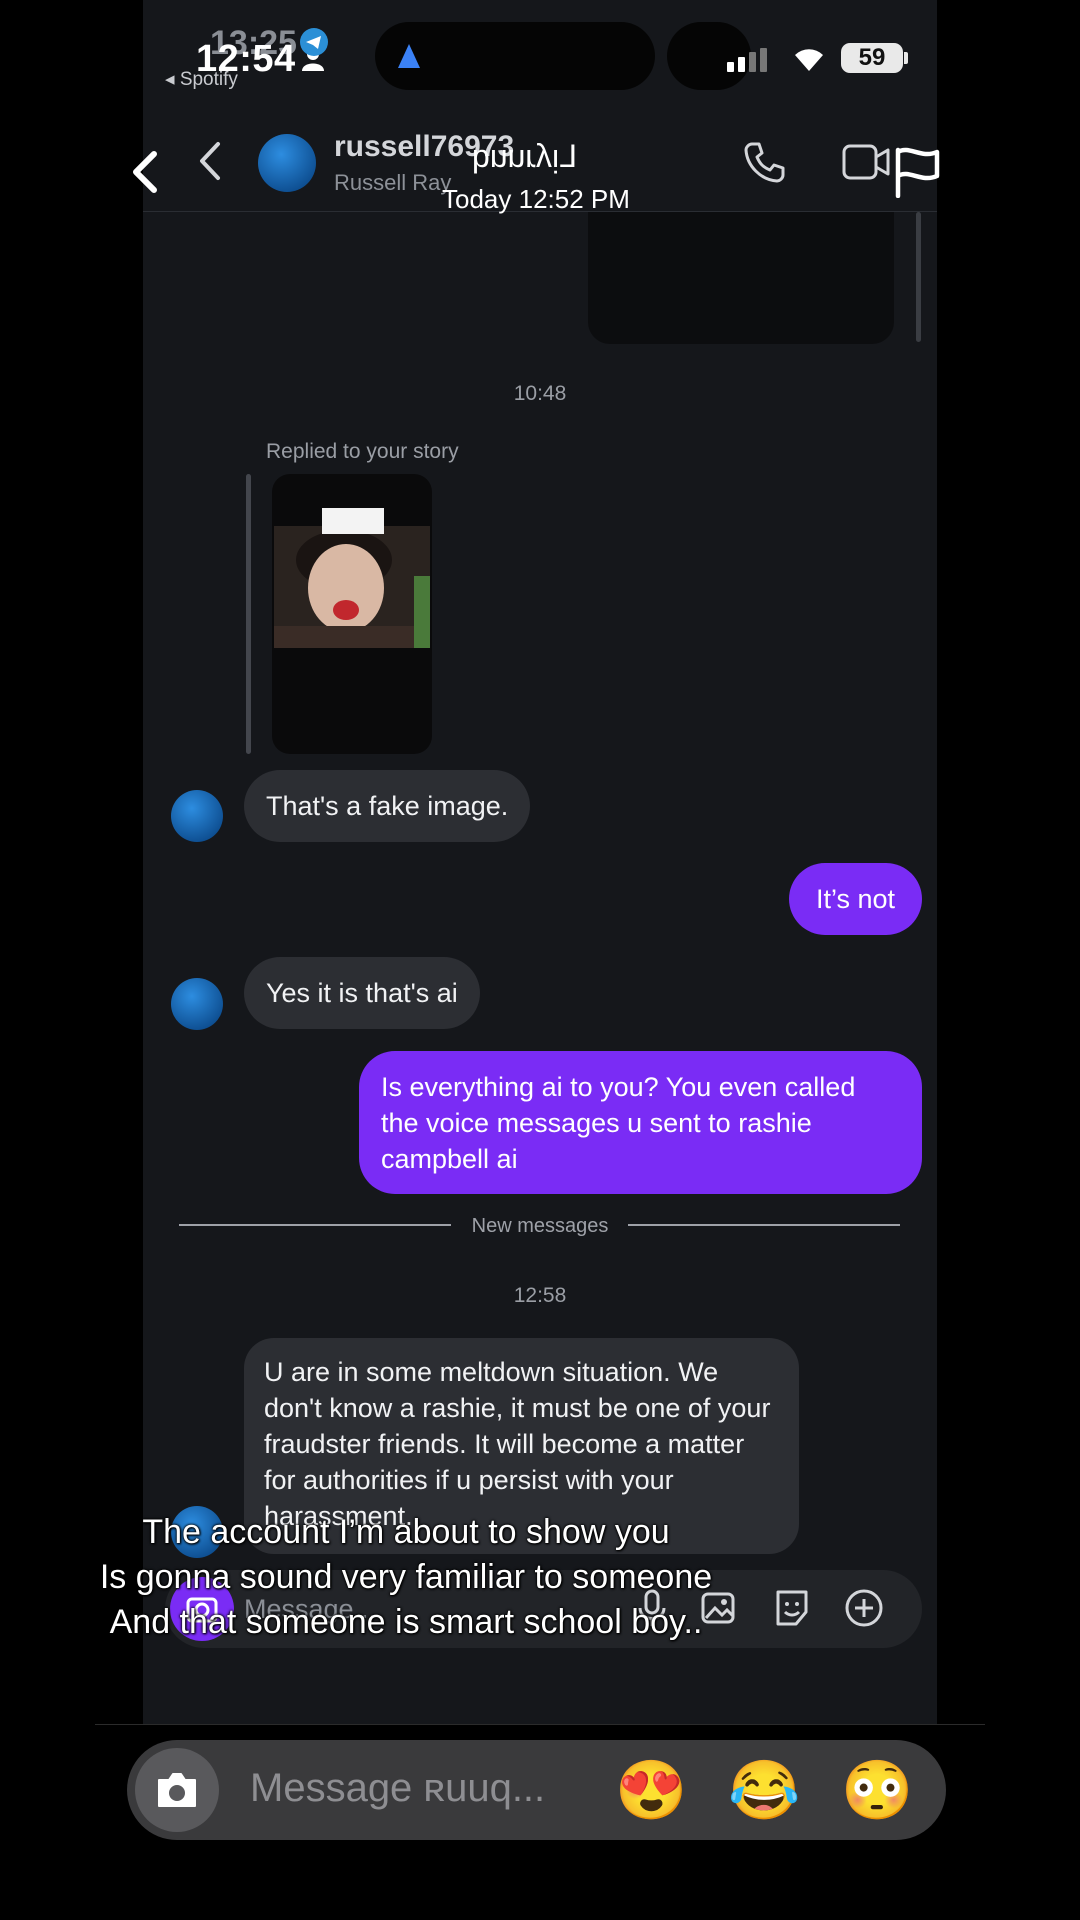 This screenshot has height=1920, width=1080. What do you see at coordinates (741, 278) in the screenshot?
I see `previous-media-message` at bounding box center [741, 278].